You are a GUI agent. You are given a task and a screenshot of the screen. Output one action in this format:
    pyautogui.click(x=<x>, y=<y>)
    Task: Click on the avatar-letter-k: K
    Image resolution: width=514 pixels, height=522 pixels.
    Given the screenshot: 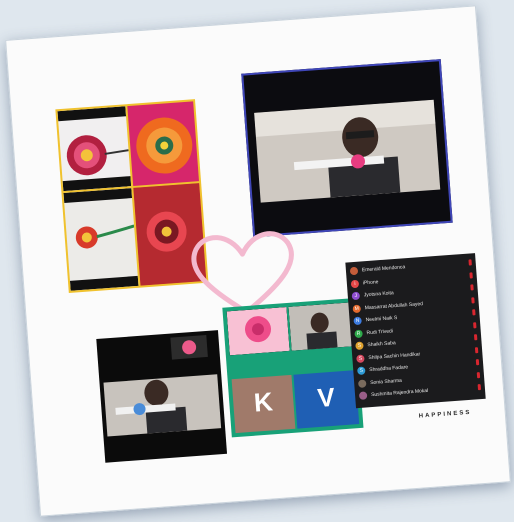 What is the action you would take?
    pyautogui.click(x=263, y=402)
    